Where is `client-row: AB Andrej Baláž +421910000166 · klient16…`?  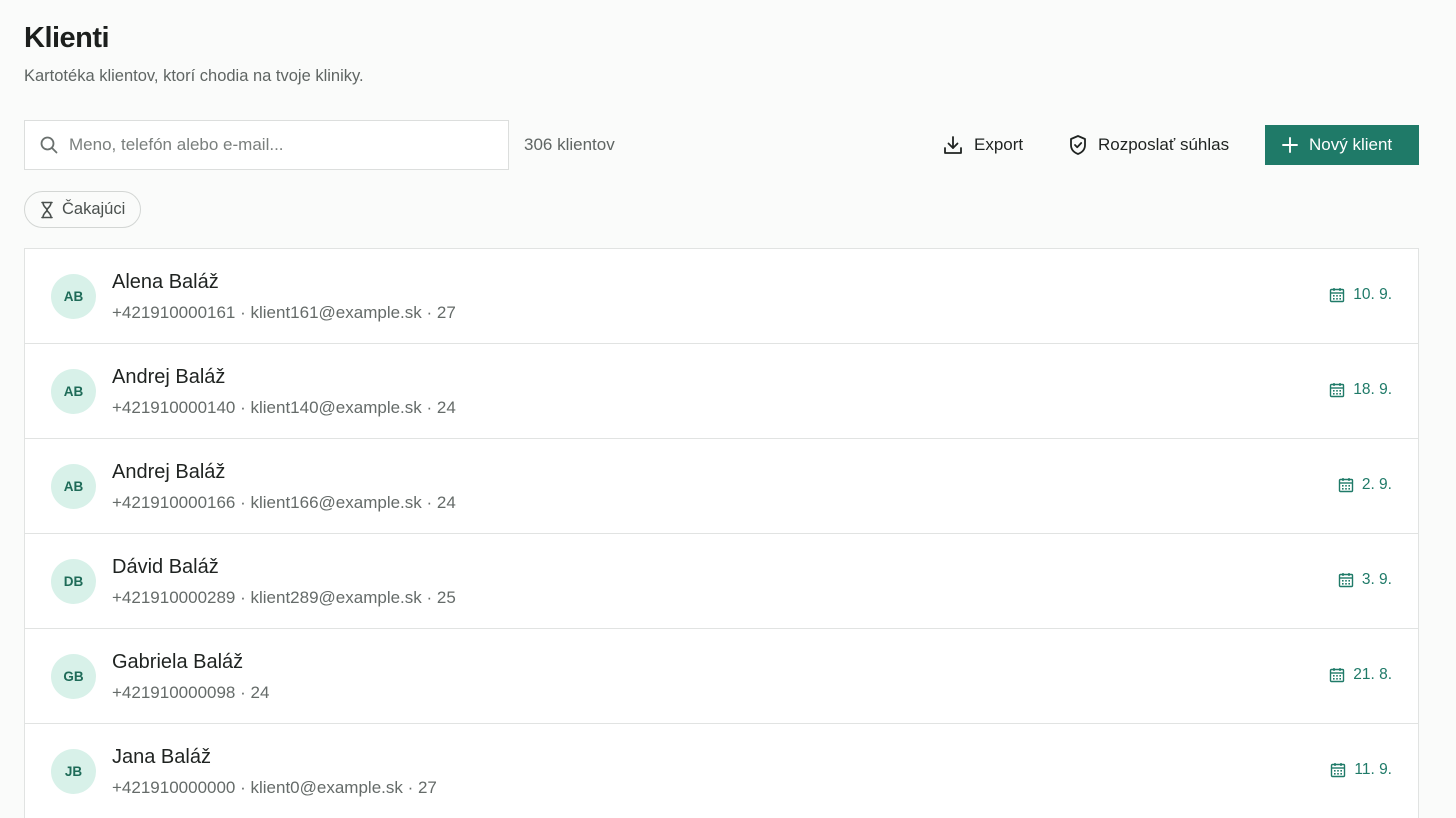 client-row: AB Andrej Baláž +421910000166 · klient16… is located at coordinates (721, 486).